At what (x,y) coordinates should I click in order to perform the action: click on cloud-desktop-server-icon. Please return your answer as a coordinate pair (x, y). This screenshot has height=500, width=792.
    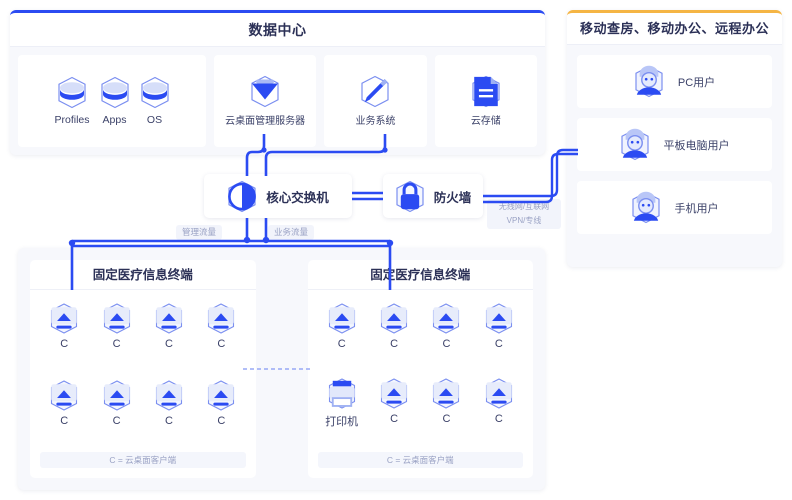
    Looking at the image, I should click on (265, 91).